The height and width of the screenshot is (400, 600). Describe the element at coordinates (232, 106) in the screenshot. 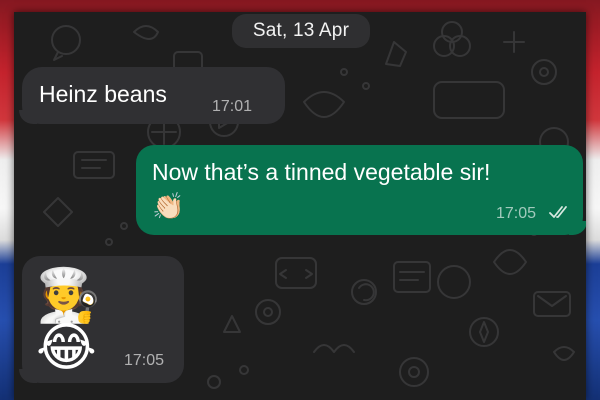

I see `message-time: 17:01` at that location.